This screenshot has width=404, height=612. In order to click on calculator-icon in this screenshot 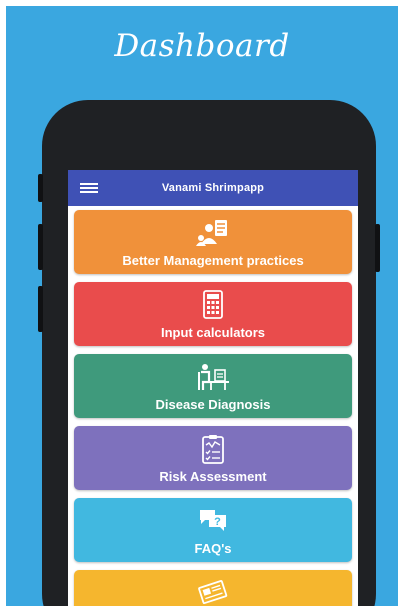, I will do `click(213, 304)`.